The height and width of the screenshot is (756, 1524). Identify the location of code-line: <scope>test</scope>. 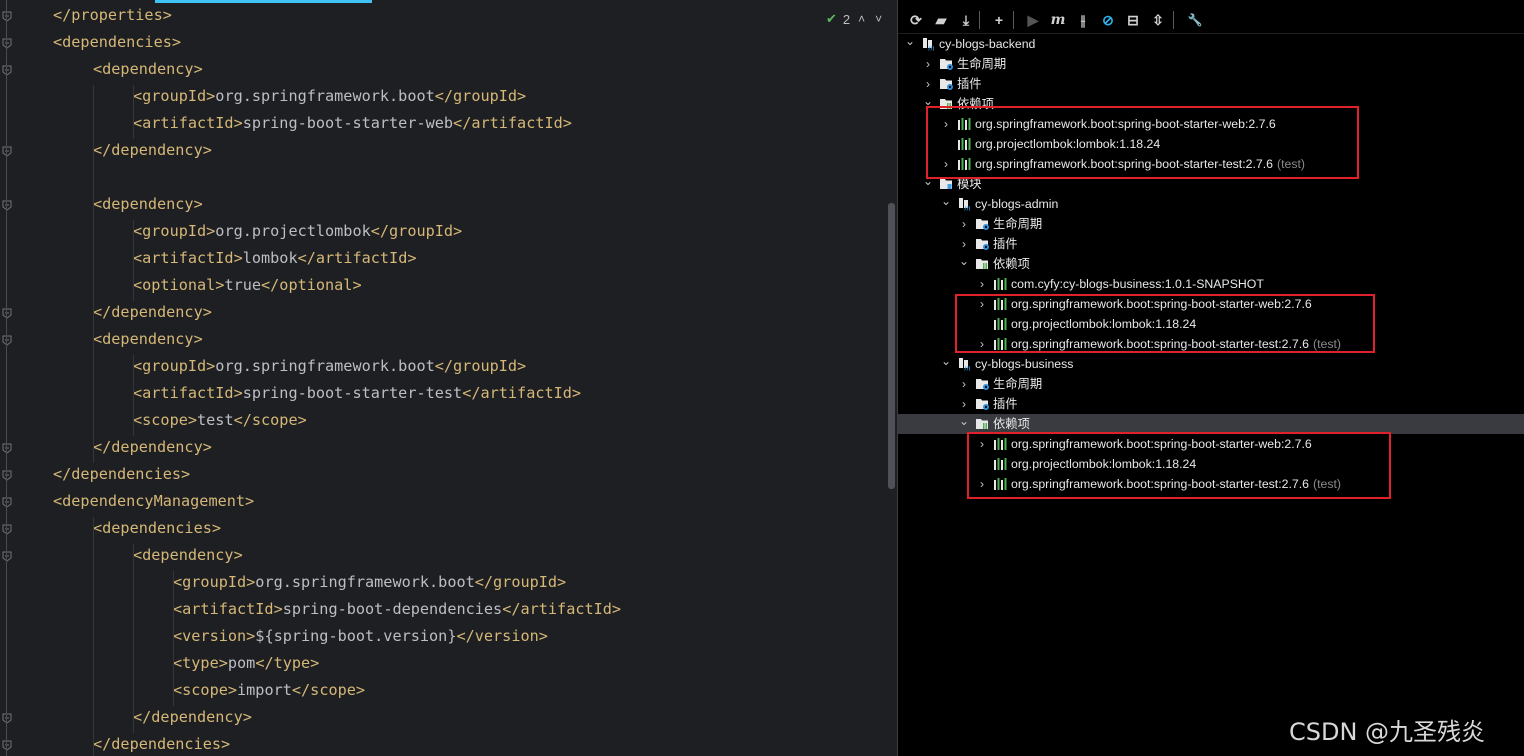
(220, 420).